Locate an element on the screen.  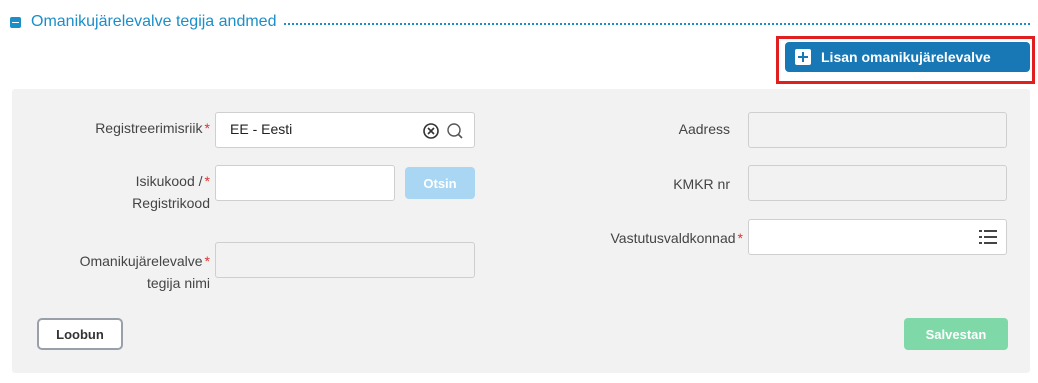
country-select: EE - Eesti is located at coordinates (345, 130).